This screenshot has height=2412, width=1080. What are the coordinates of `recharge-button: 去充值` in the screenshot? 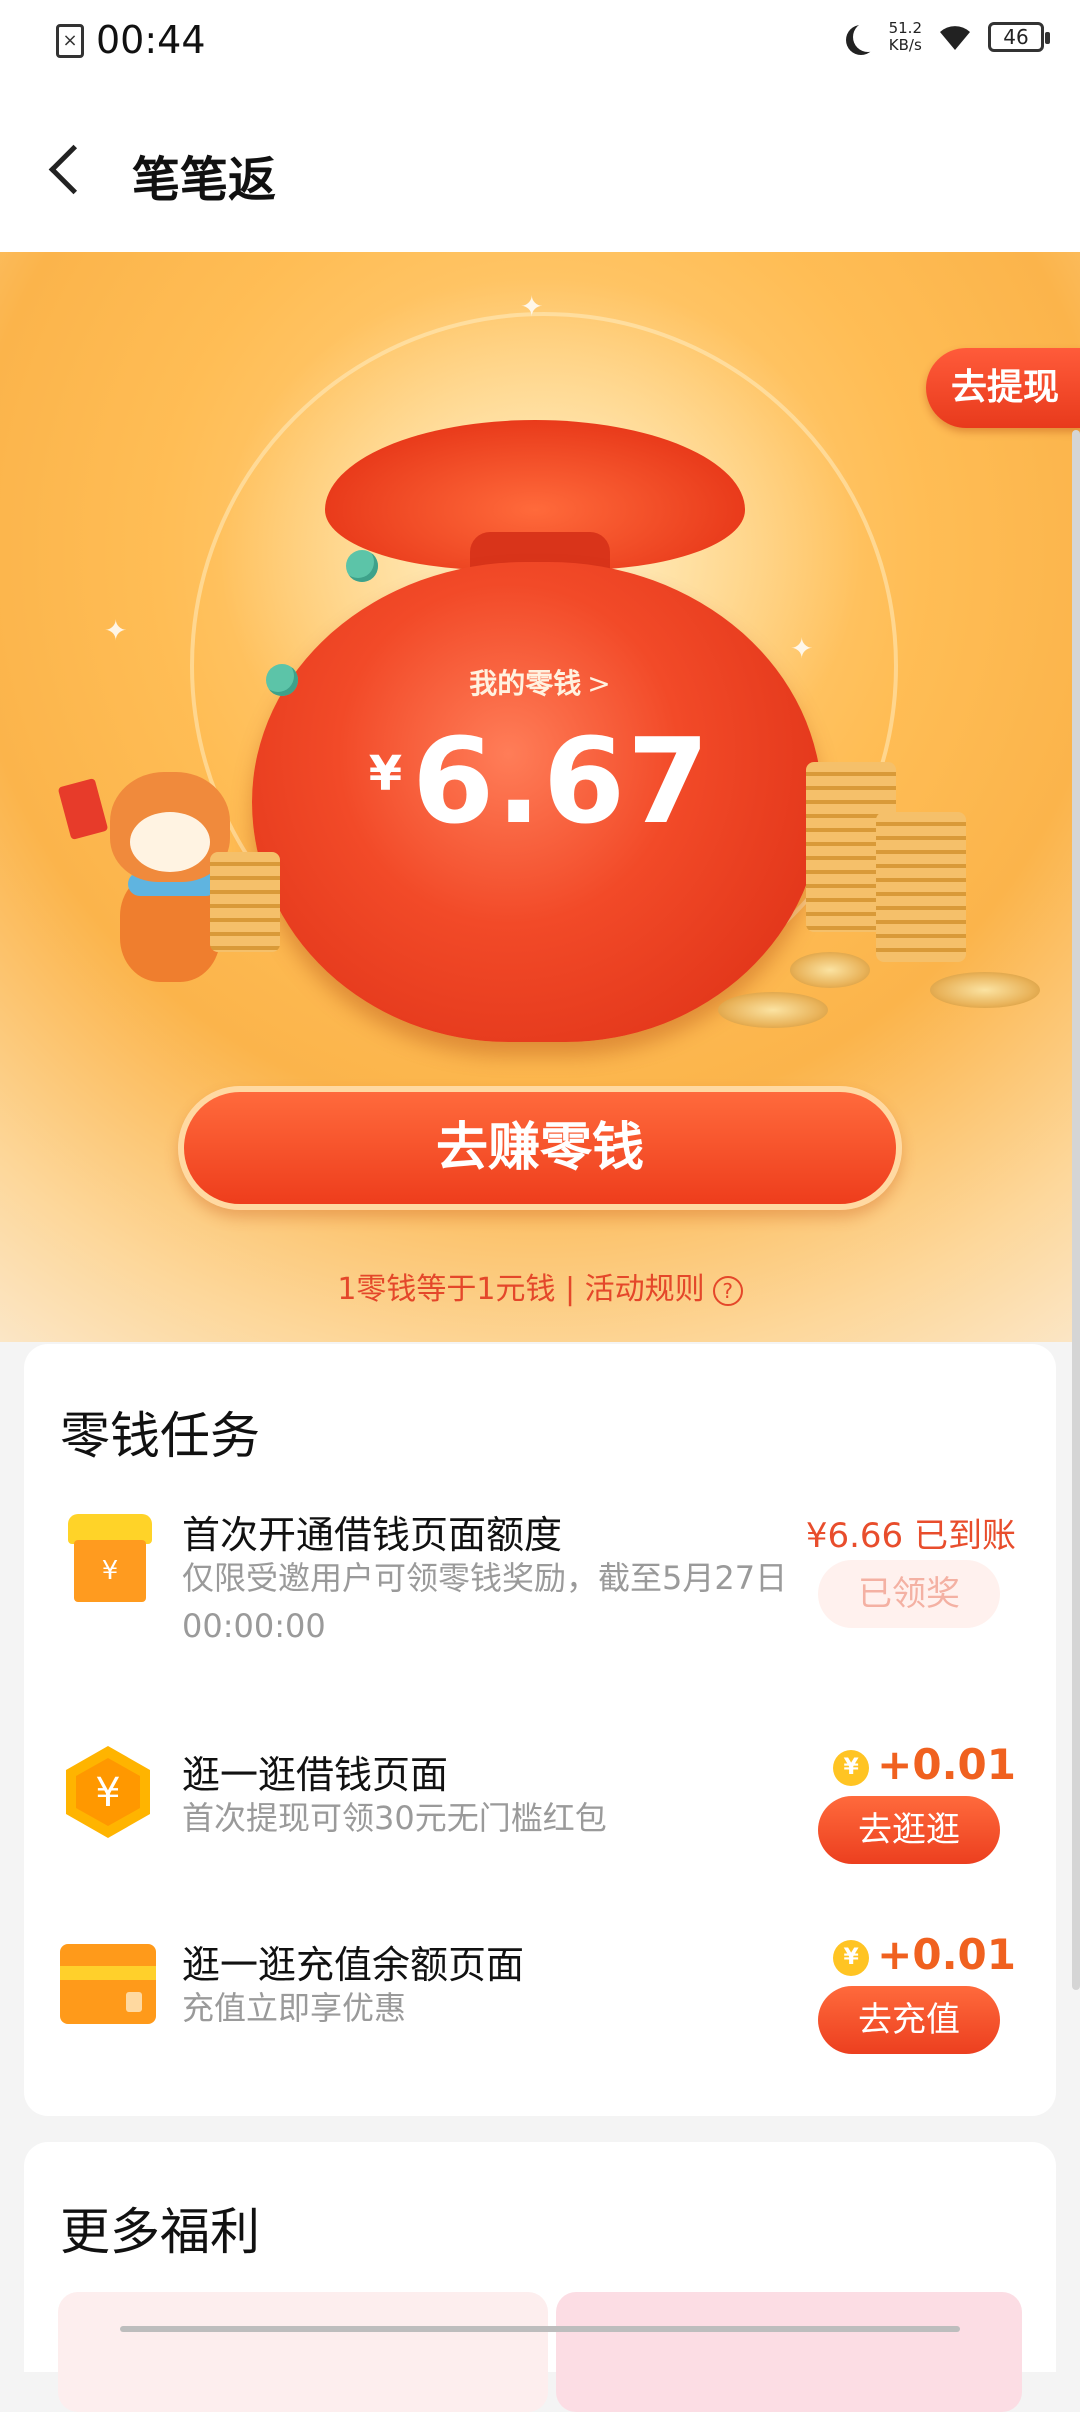 It's located at (909, 2020).